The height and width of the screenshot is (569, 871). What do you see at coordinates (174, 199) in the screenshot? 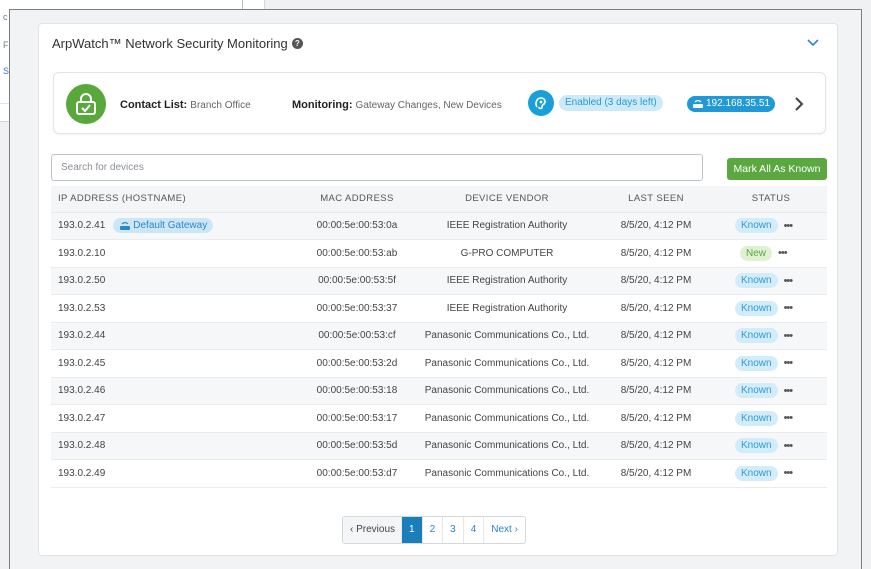
I see `column-header-ip: IP ADDRESS (HOSTNAME)` at bounding box center [174, 199].